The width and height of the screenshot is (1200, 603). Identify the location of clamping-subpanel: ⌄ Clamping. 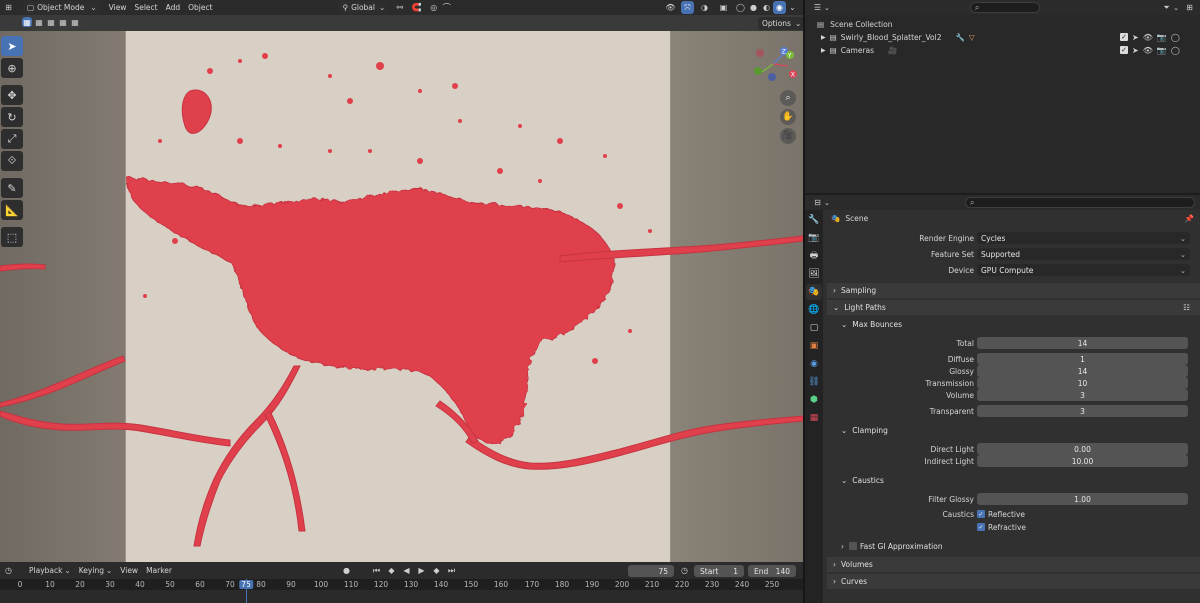
(1013, 430).